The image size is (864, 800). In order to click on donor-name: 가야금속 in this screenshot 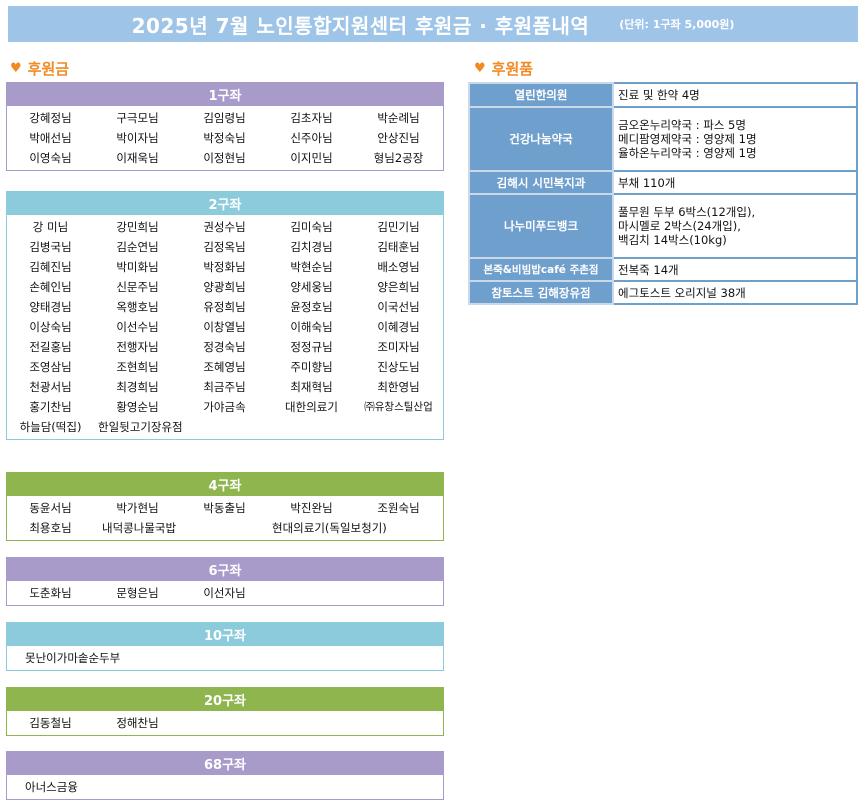, I will do `click(224, 407)`.